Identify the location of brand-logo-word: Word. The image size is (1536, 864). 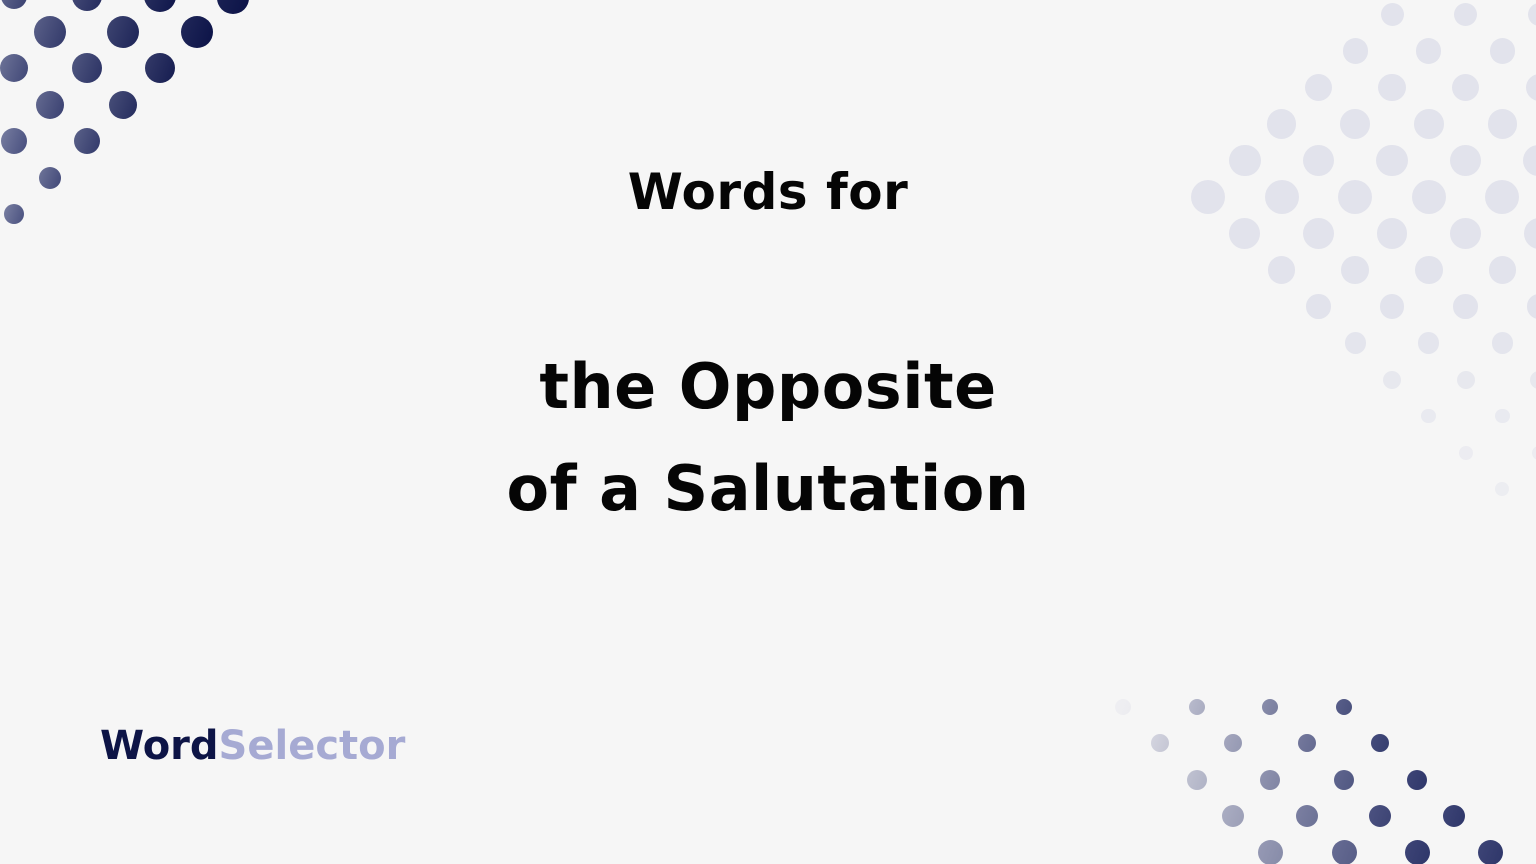
(159, 746).